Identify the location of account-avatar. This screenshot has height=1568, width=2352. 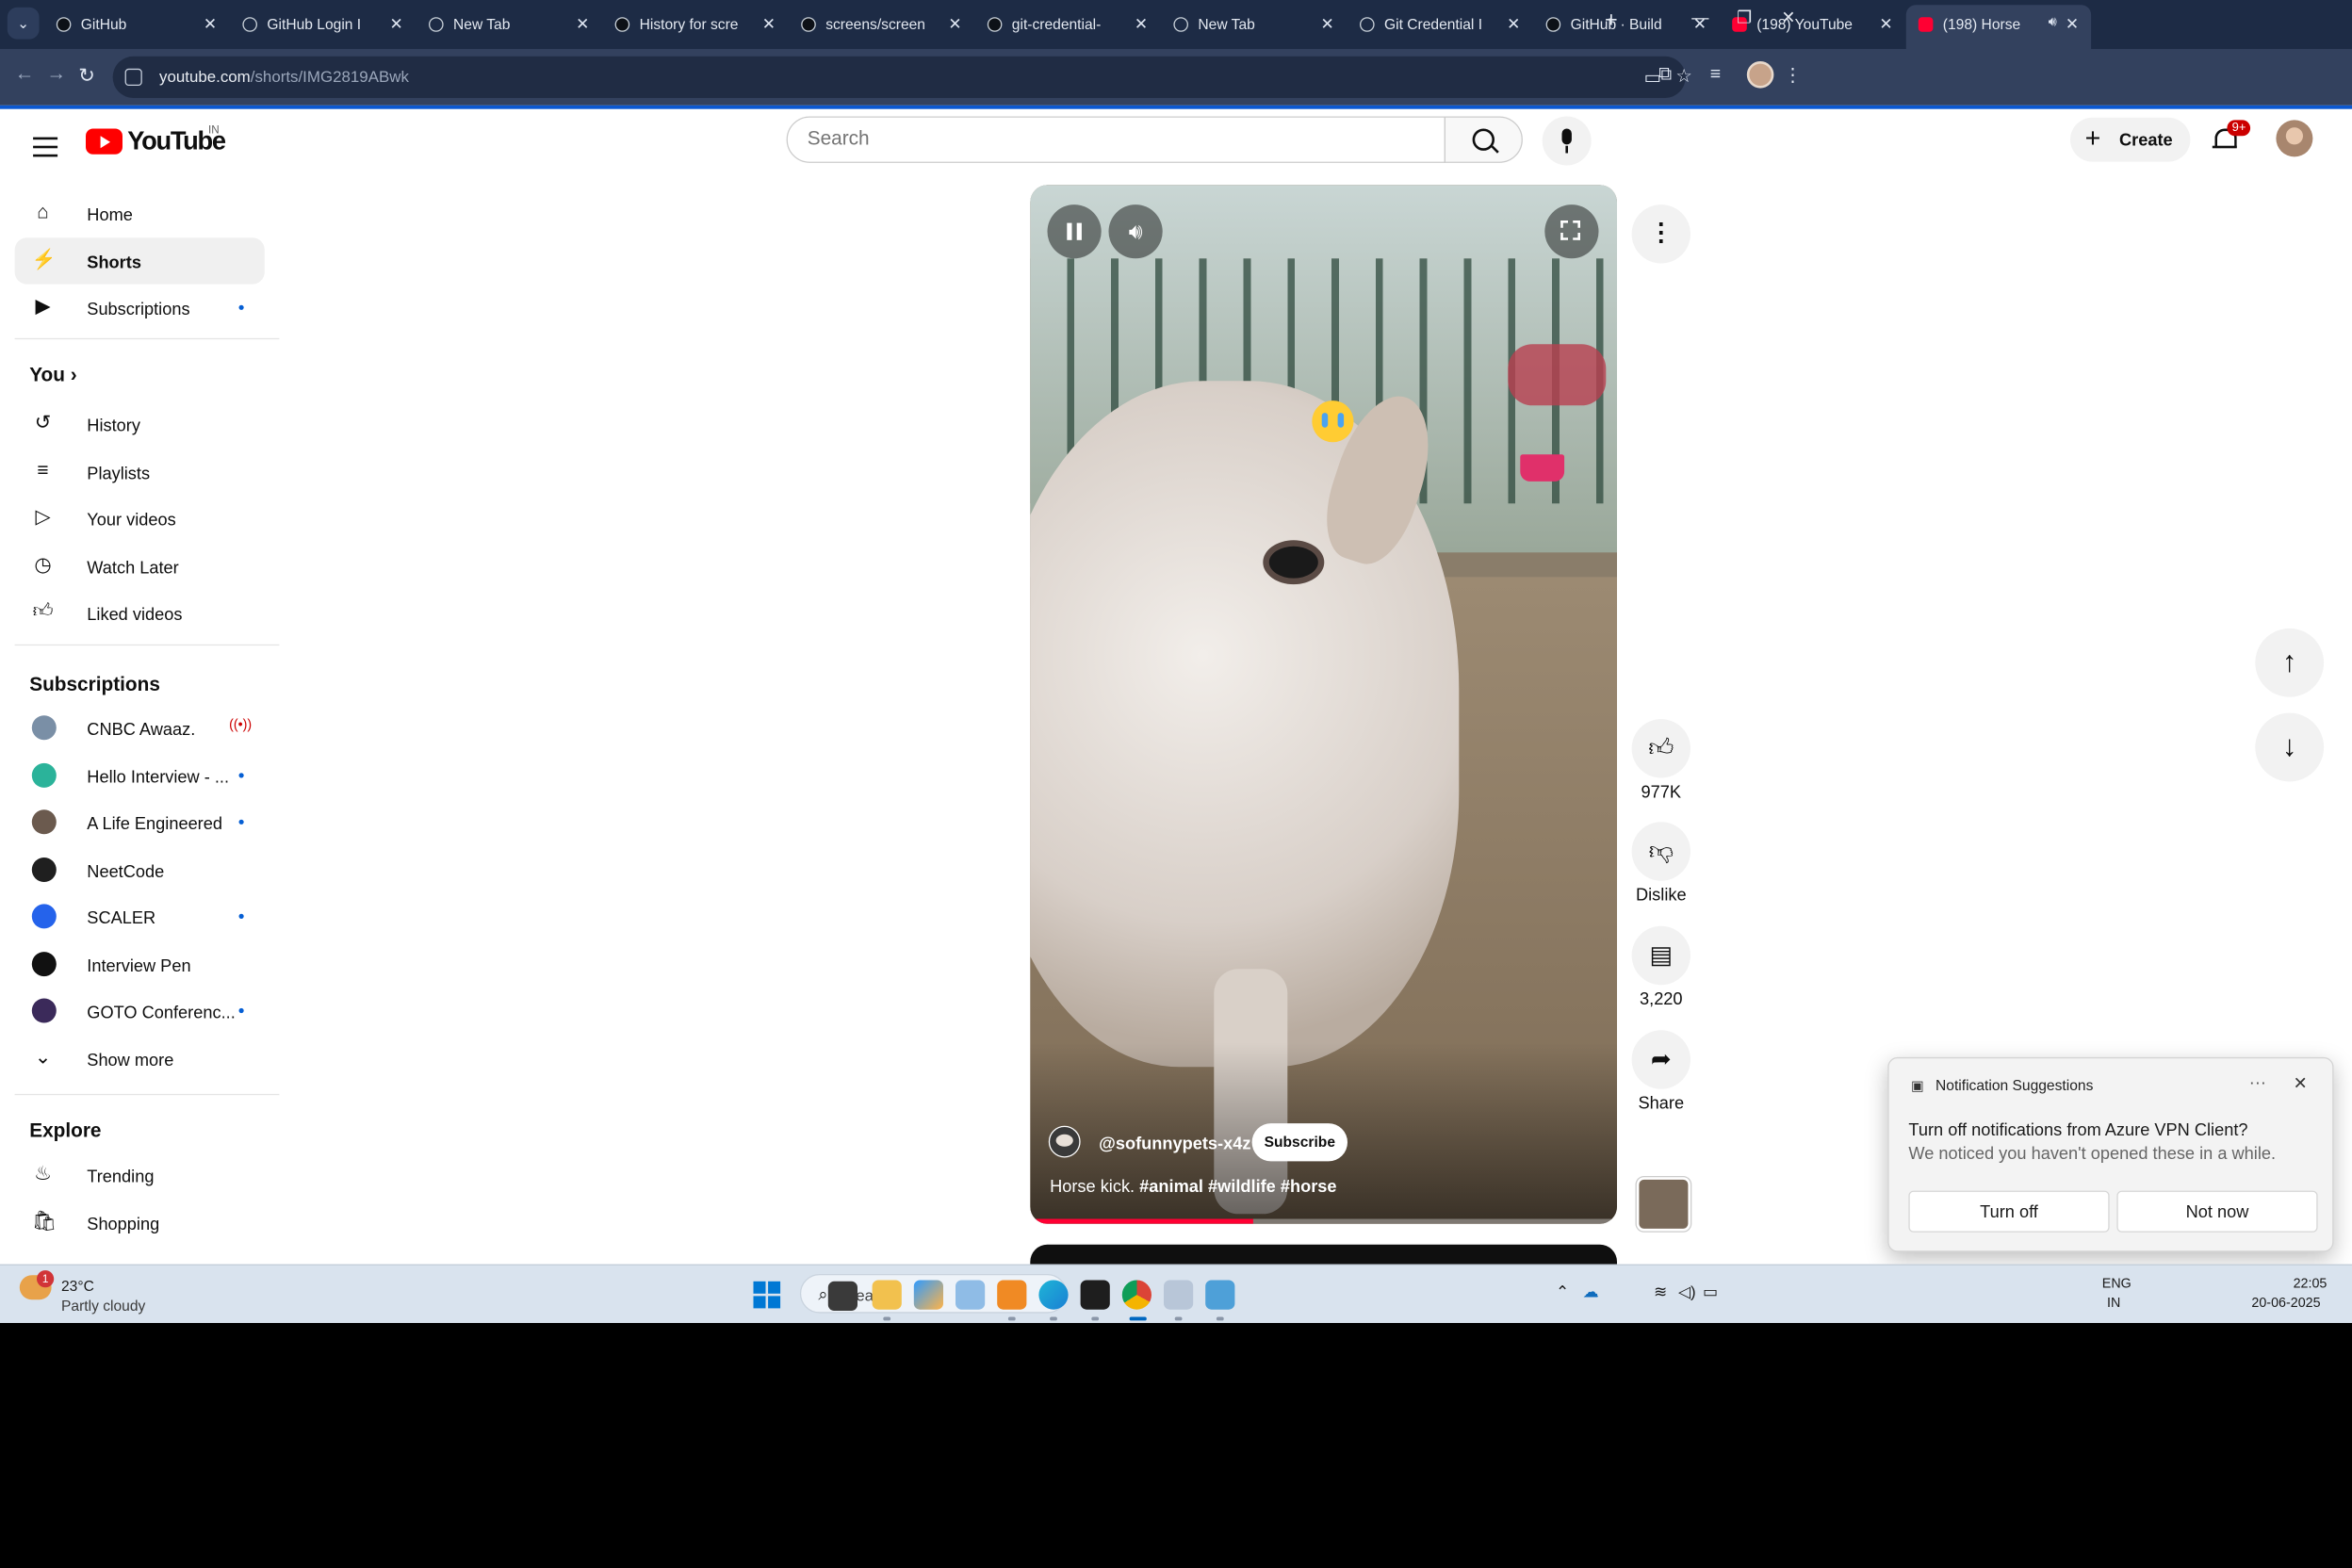
(2294, 138).